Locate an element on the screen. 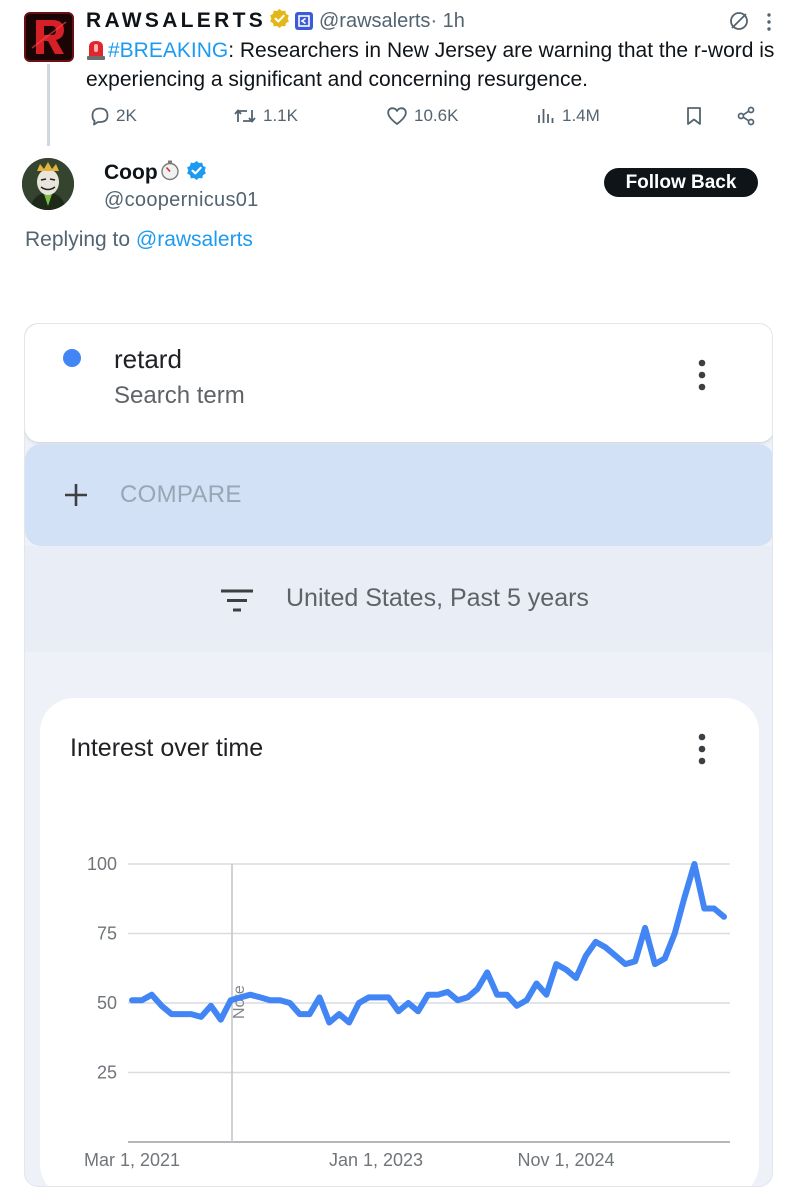 The height and width of the screenshot is (1200, 790). repost-icon is located at coordinates (245, 116).